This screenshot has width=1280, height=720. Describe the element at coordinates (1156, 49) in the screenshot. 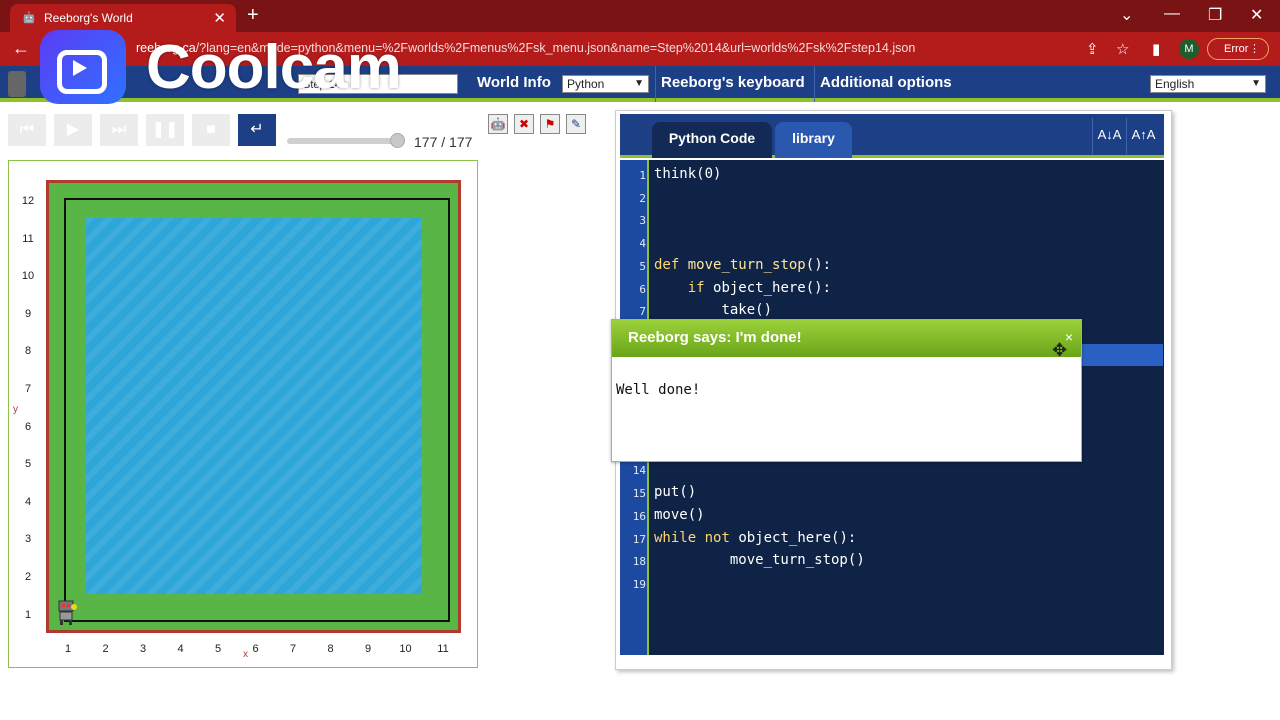

I see `sidebar-icon: ▮` at that location.